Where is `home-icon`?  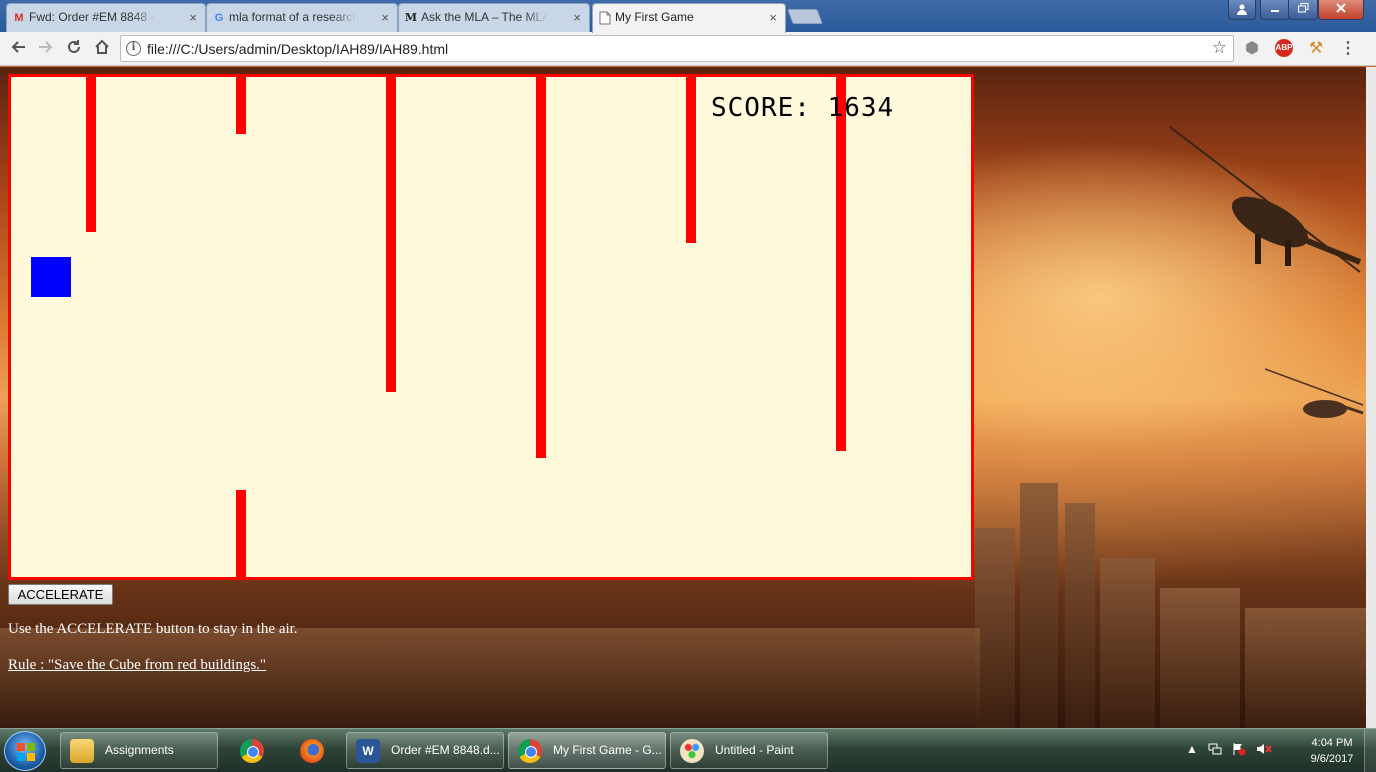
home-icon is located at coordinates (102, 49).